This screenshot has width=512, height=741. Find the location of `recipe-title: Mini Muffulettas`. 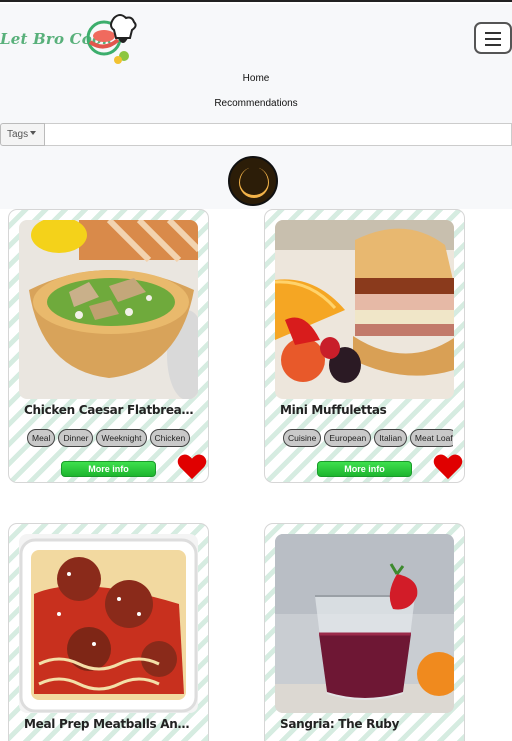

recipe-title: Mini Muffulettas is located at coordinates (333, 410).